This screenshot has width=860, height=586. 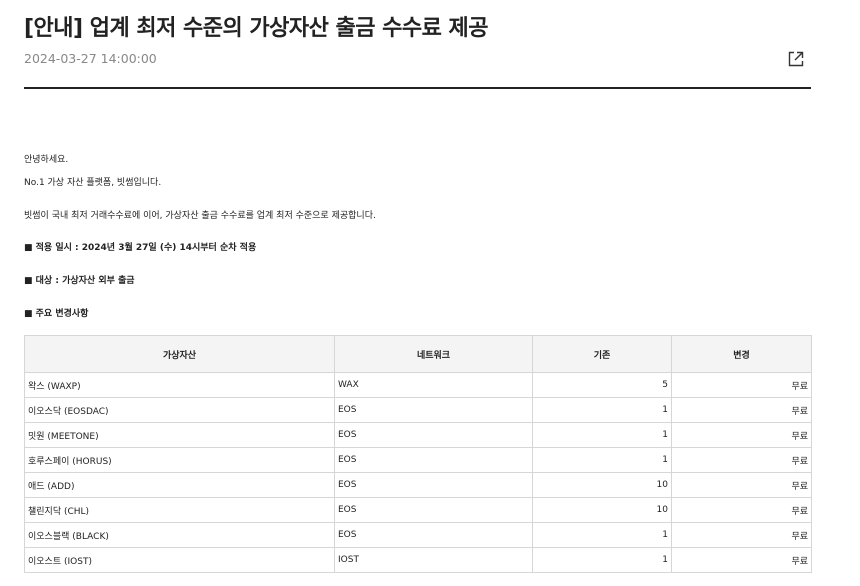 I want to click on previous-fee-cell: 5, so click(x=602, y=385).